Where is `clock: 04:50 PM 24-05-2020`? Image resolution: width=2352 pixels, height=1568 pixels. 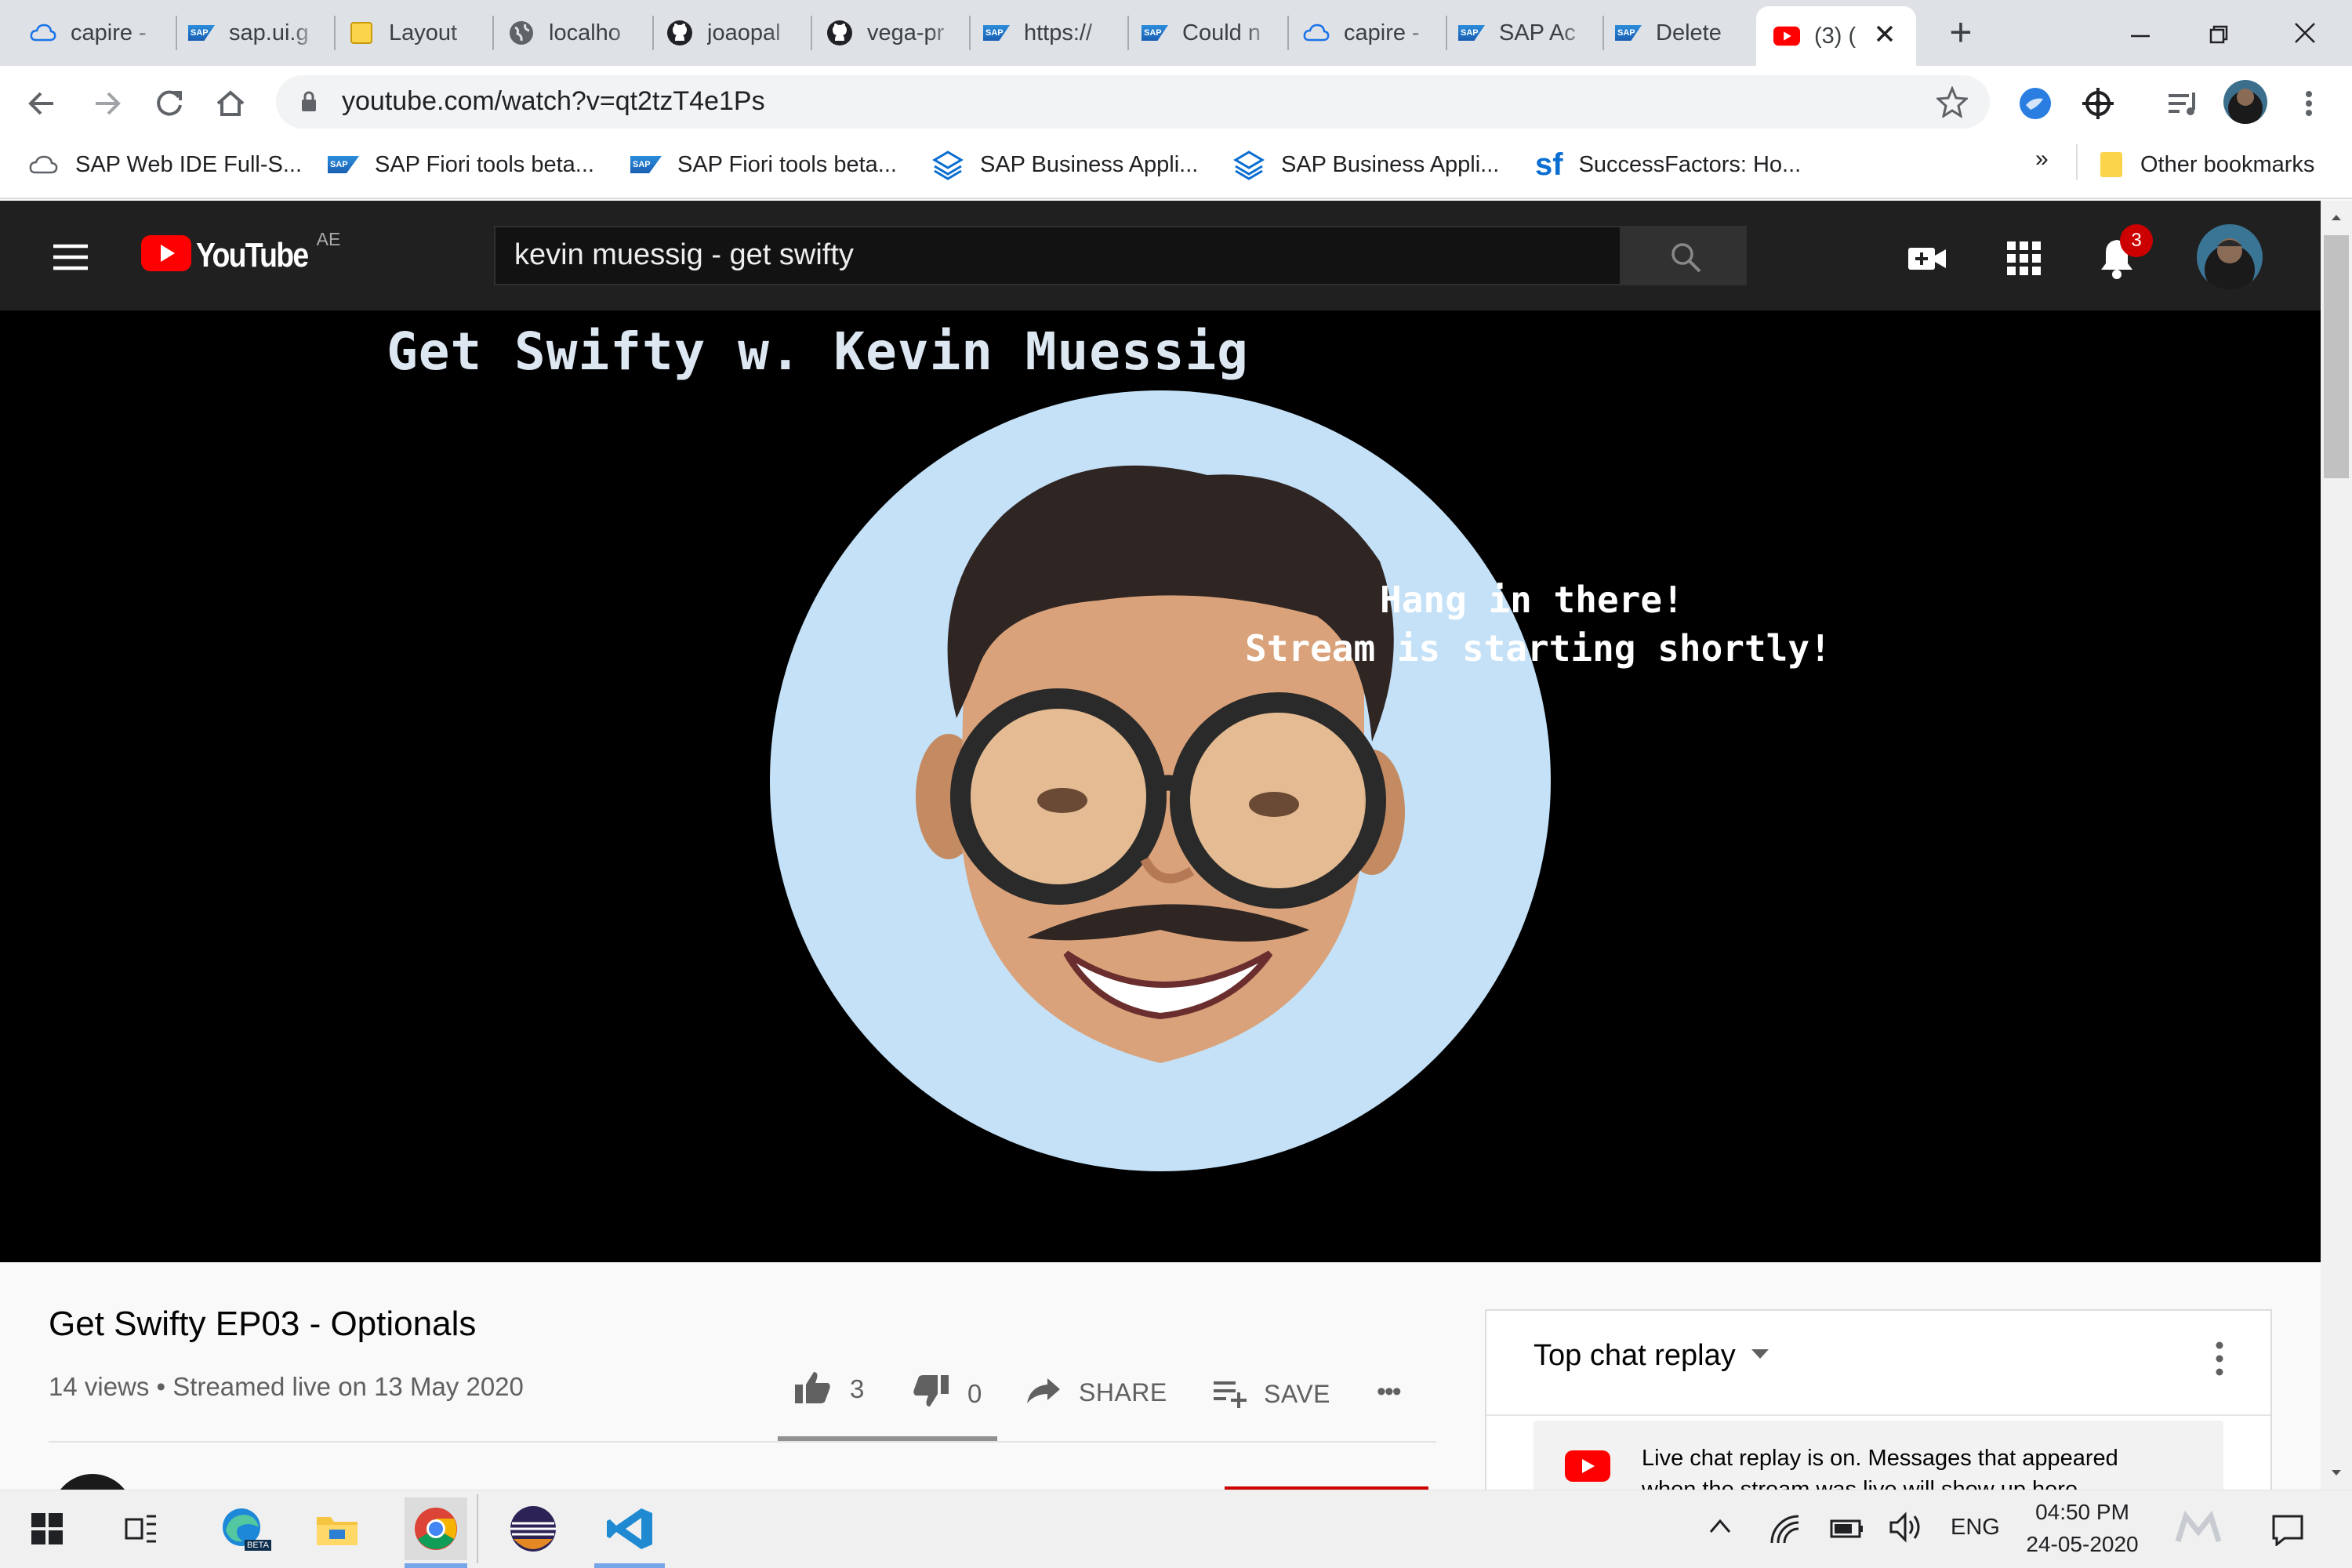
clock: 04:50 PM 24-05-2020 is located at coordinates (2082, 1529).